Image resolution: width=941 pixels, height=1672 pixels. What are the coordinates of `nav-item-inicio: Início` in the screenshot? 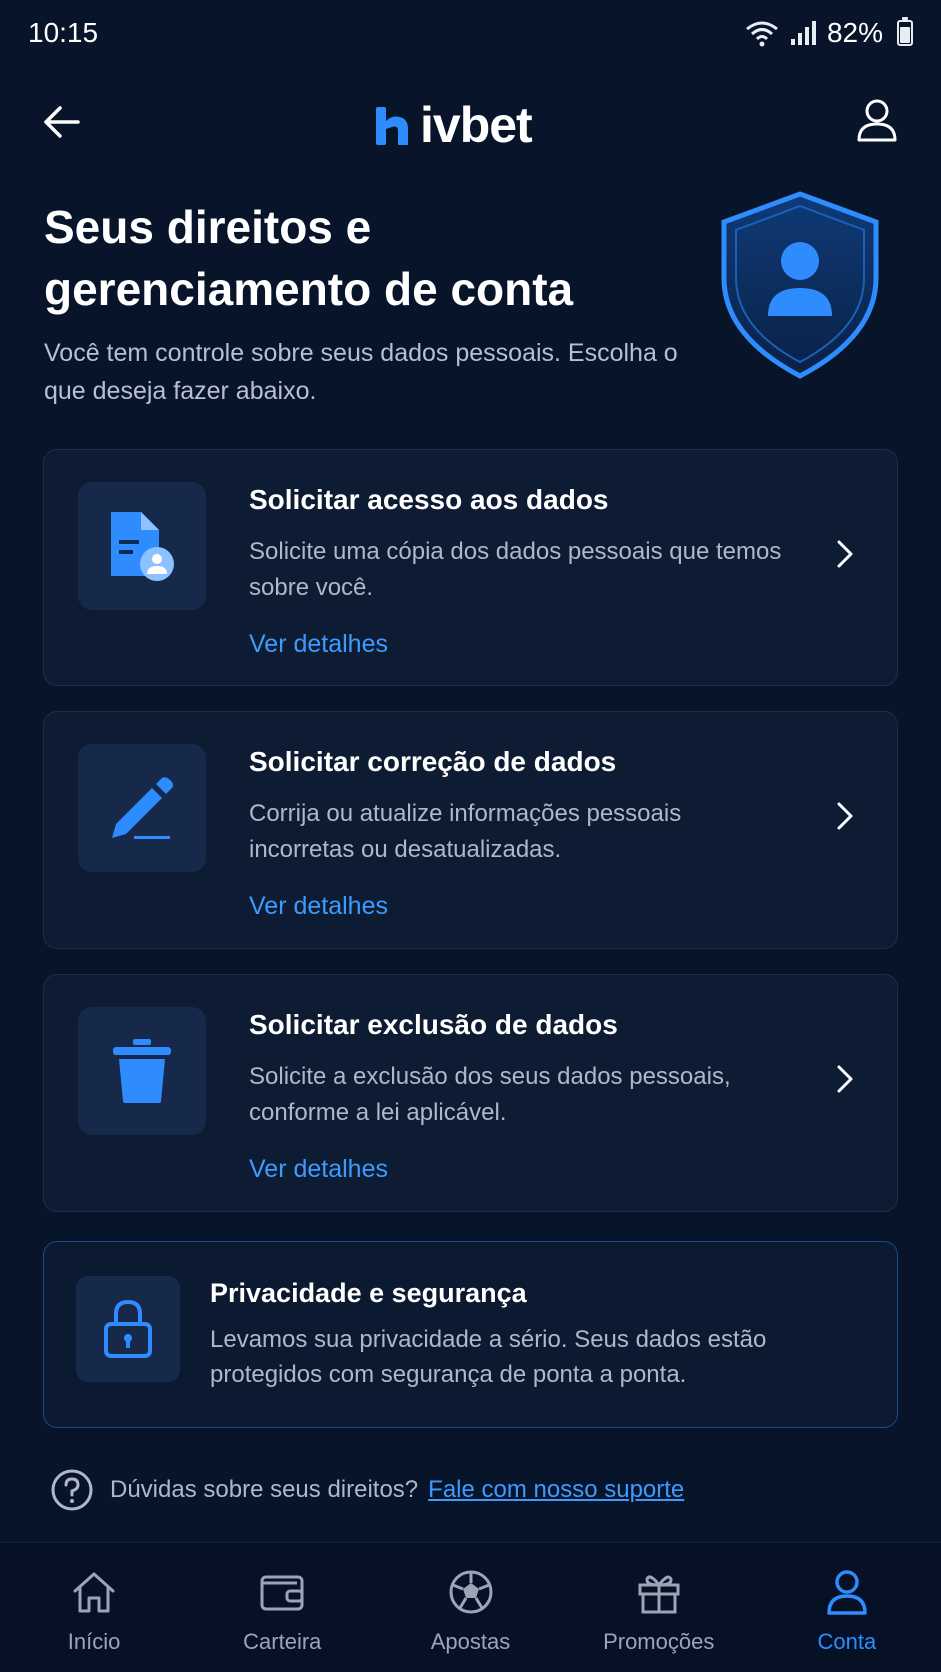 It's located at (94, 1607).